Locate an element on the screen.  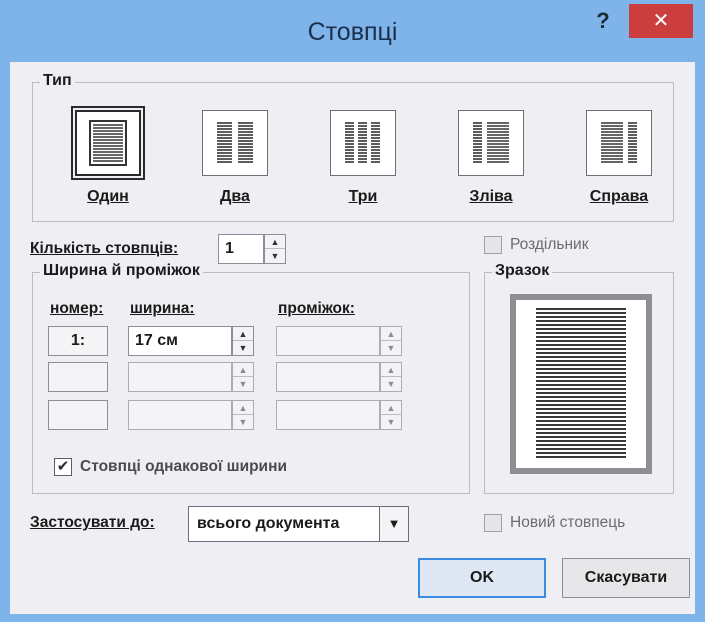
equal-width-label: Стовпці однакової ширини is located at coordinates (183, 467).